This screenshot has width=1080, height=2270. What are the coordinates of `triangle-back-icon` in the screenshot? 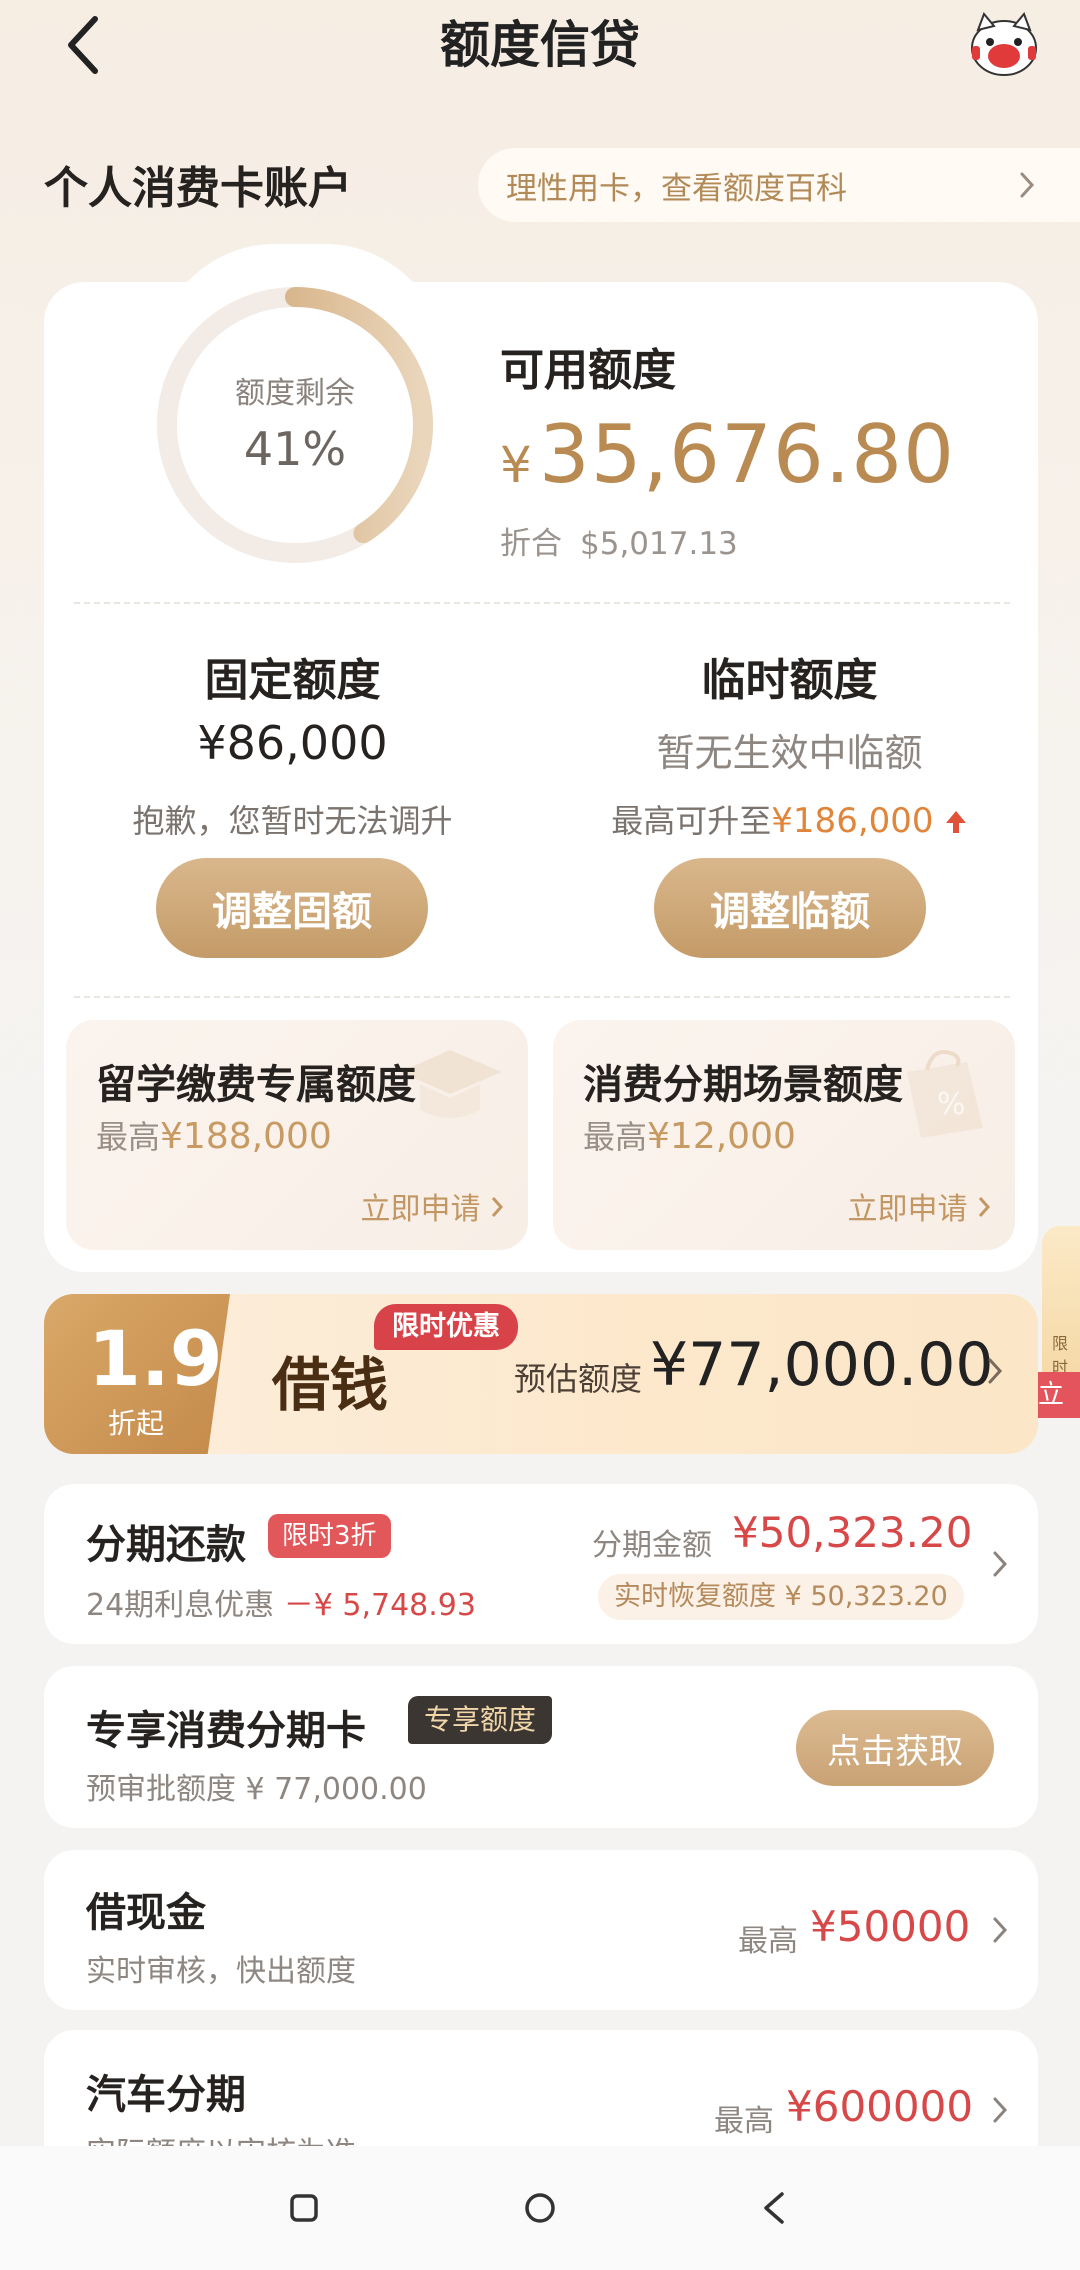 It's located at (774, 2208).